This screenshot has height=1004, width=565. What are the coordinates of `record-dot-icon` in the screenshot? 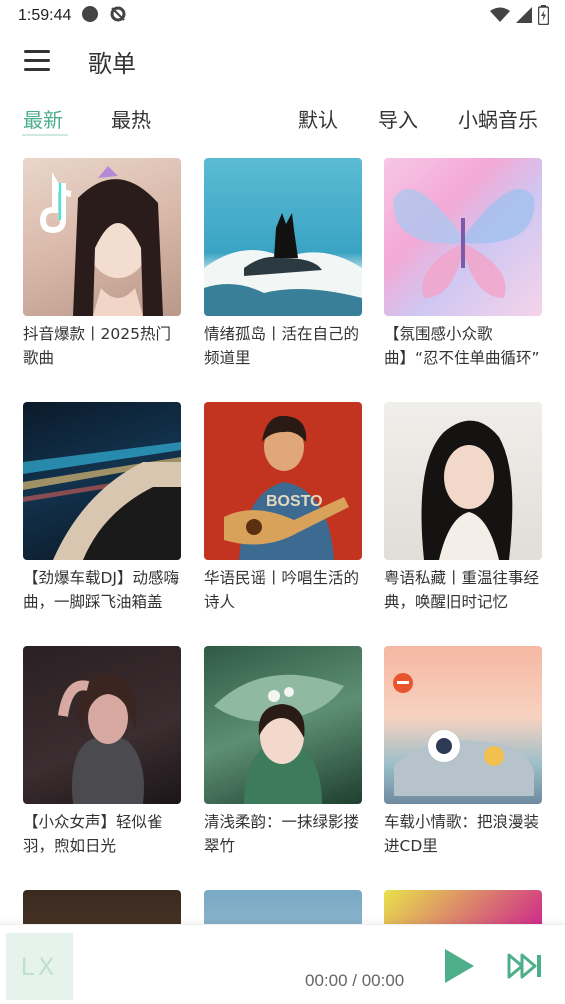 It's located at (90, 16).